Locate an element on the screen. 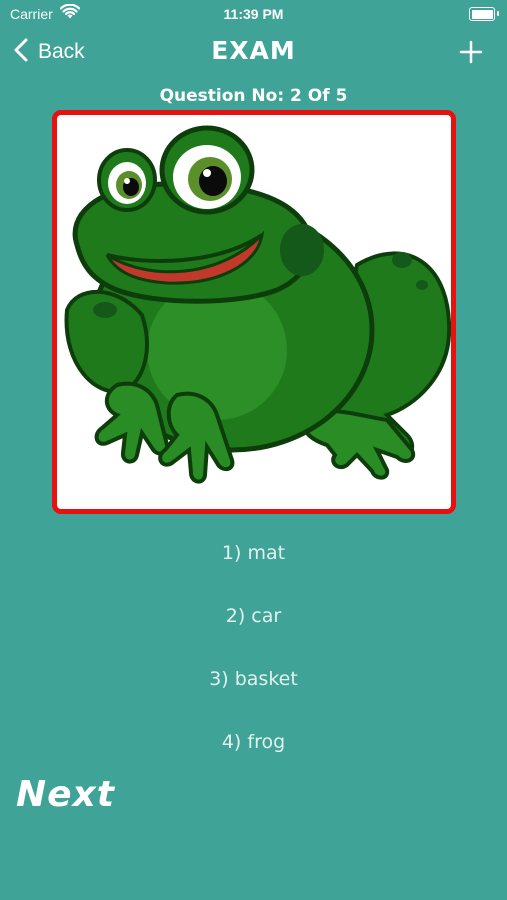 The width and height of the screenshot is (507, 900). answer-option-3: 3) basket is located at coordinates (253, 679).